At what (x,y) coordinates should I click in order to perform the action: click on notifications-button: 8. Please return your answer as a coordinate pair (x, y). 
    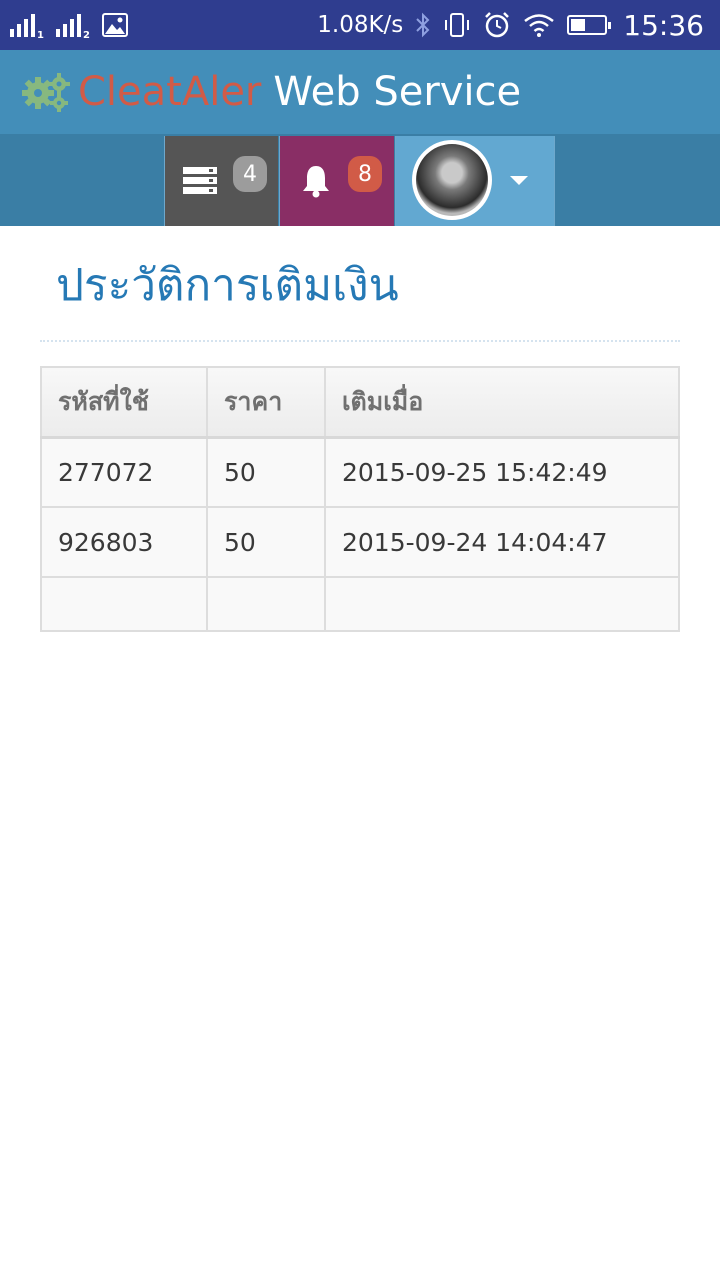
    Looking at the image, I should click on (336, 181).